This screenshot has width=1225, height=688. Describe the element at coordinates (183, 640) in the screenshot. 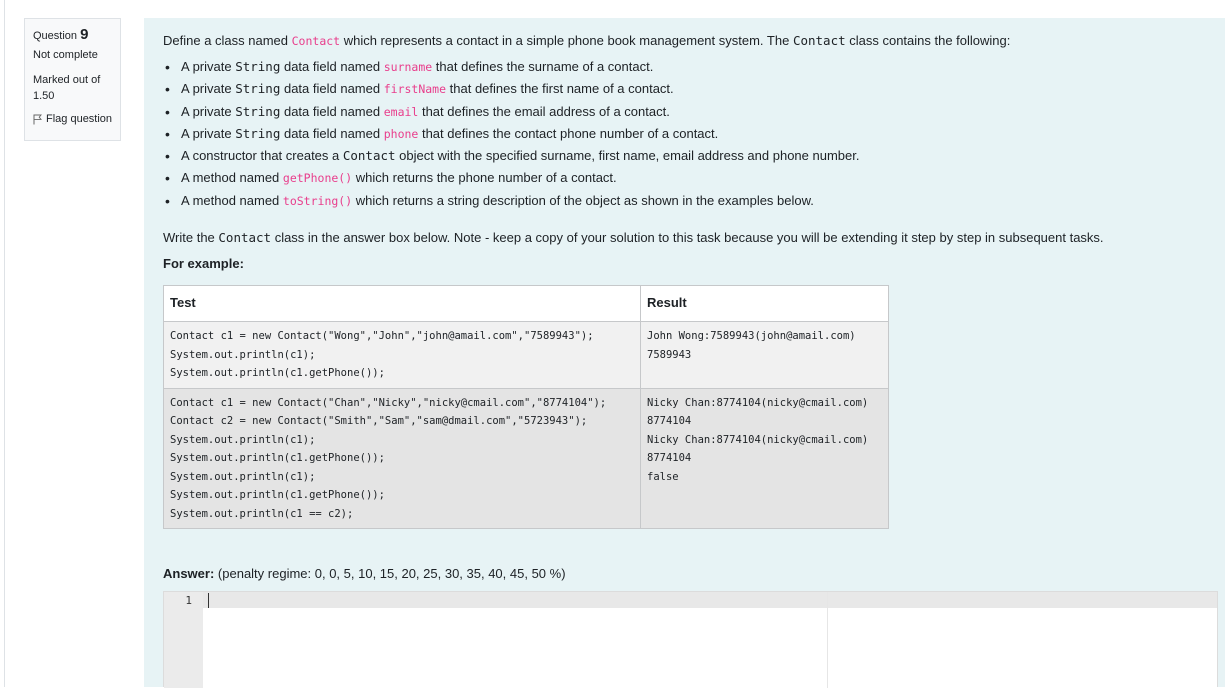

I see `editor-gutter: 1` at that location.